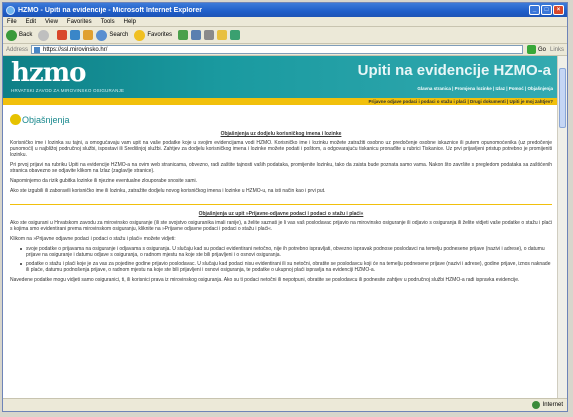  Describe the element at coordinates (11, 35) in the screenshot. I see `back-arrow-icon` at that location.